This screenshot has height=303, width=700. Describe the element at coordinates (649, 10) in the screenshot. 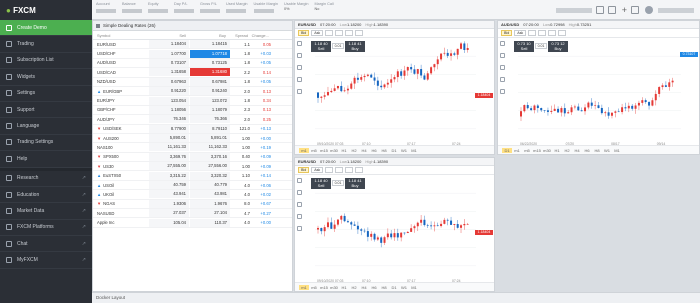

I see `avatar` at that location.